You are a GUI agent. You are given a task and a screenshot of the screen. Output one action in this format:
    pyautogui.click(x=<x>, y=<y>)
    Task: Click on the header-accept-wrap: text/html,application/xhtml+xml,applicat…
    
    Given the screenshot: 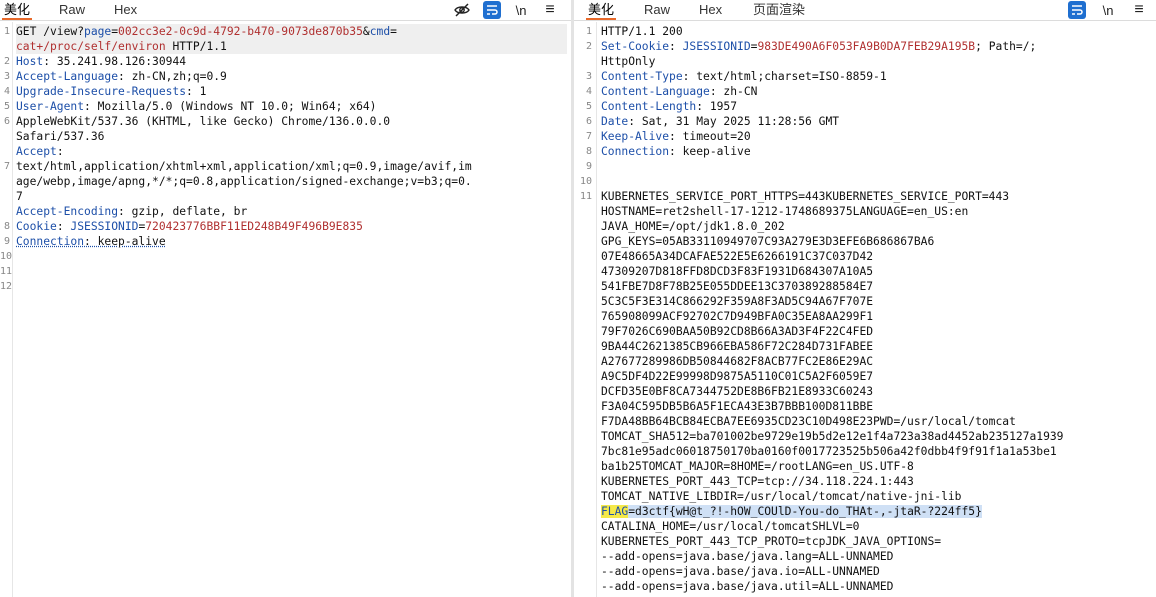 What is the action you would take?
    pyautogui.click(x=244, y=166)
    